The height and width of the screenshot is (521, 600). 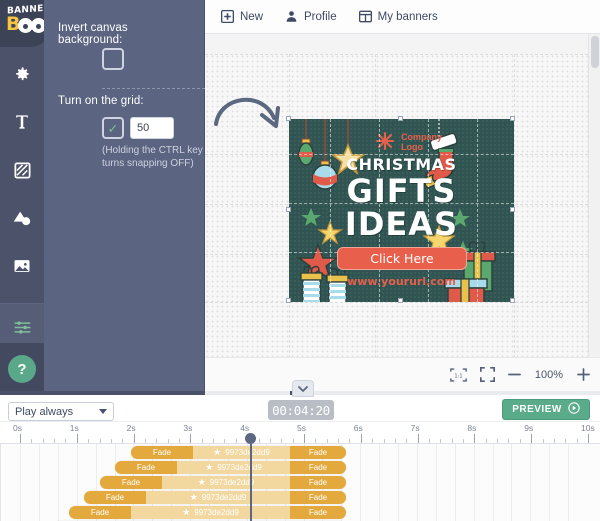 What do you see at coordinates (301, 428) in the screenshot?
I see `ruler-tick-label: 5s` at bounding box center [301, 428].